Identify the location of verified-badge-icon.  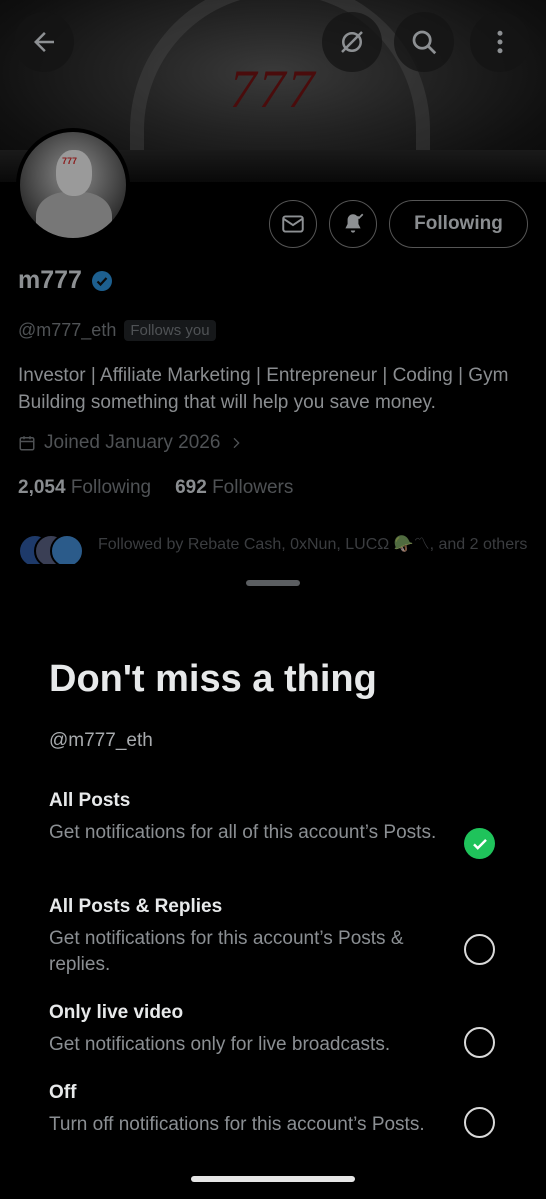
(101, 280).